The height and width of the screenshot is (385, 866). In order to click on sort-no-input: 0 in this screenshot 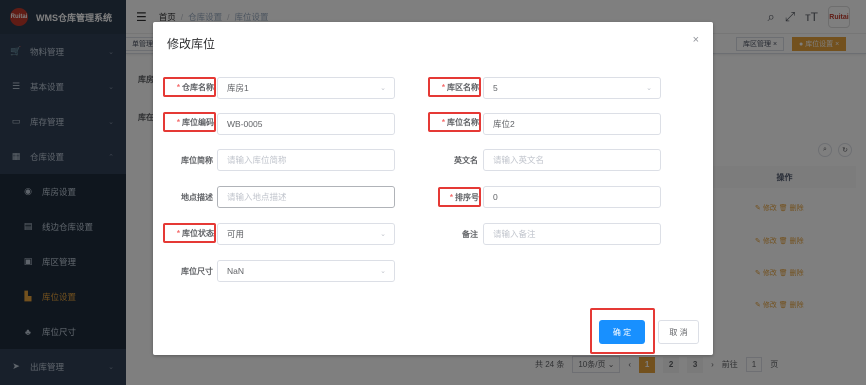, I will do `click(572, 197)`.